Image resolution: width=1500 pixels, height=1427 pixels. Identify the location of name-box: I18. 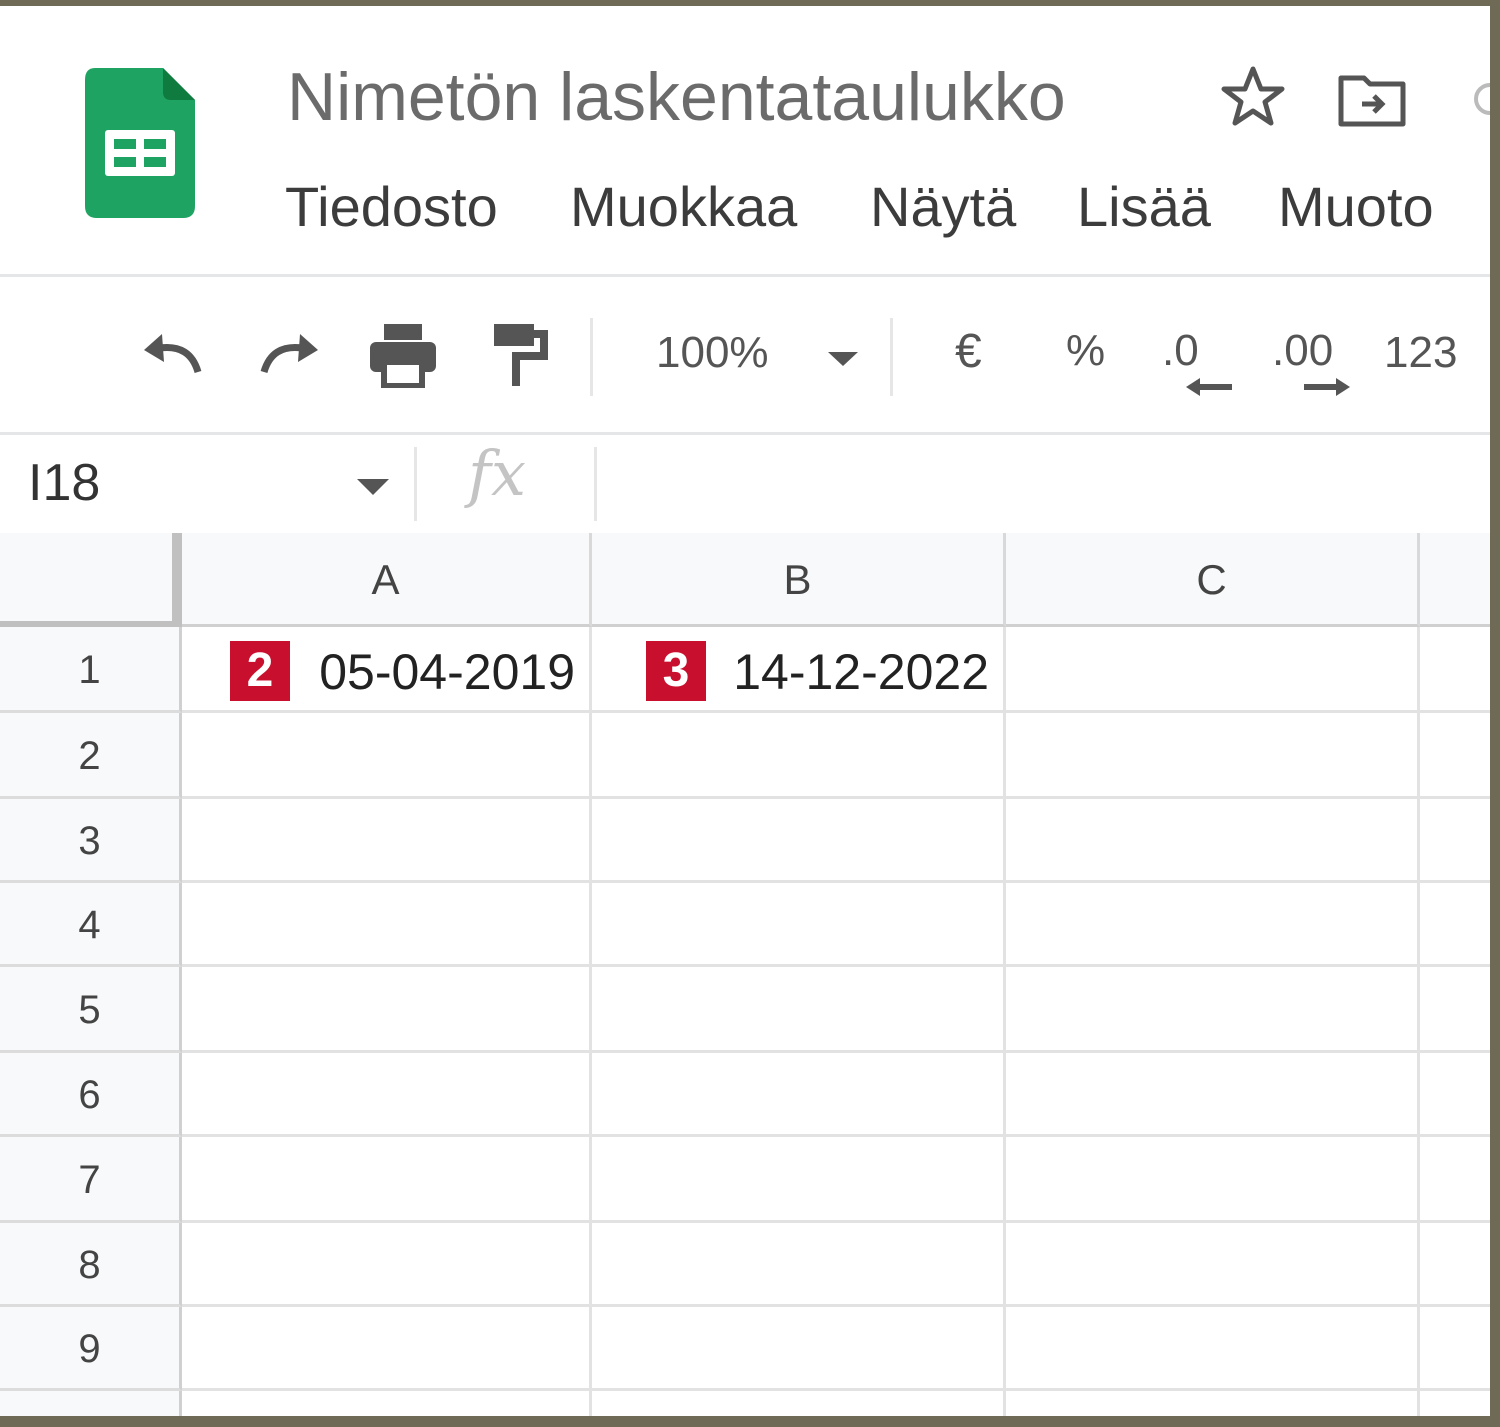
(205, 484).